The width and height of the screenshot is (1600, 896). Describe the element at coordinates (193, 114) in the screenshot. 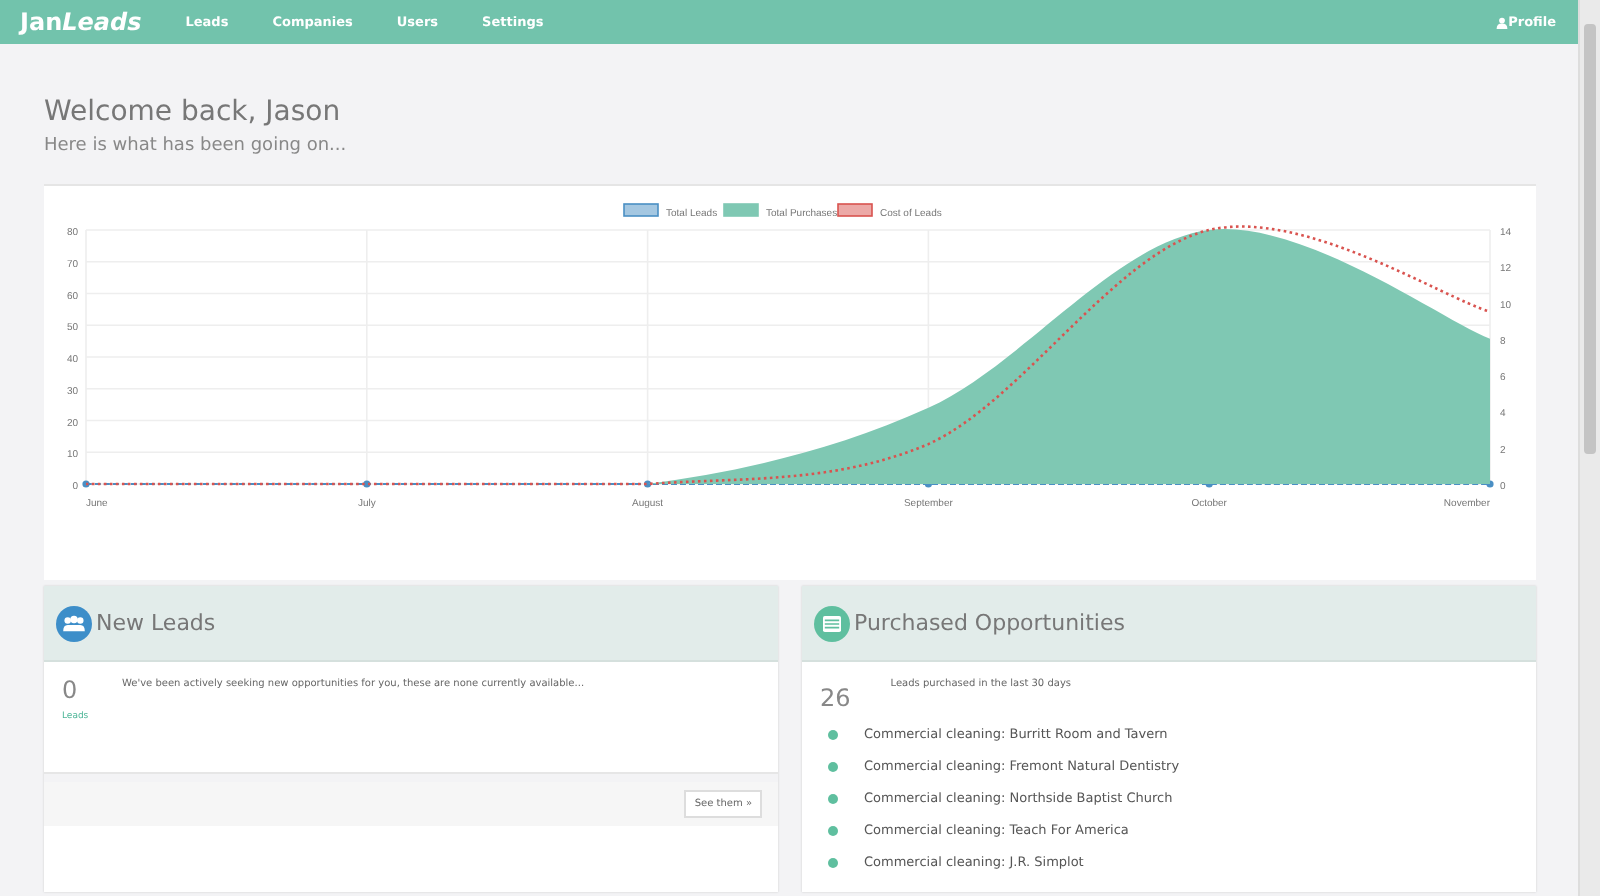

I see `welcome-title: Welcome back, Jason` at that location.